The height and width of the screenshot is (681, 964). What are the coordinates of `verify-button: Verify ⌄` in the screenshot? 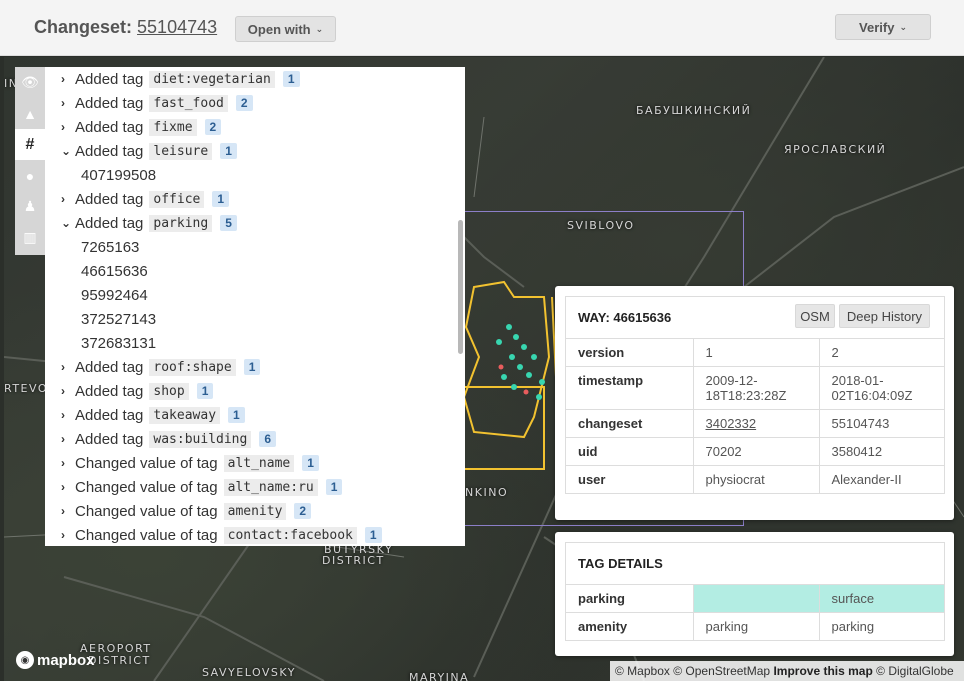 It's located at (883, 27).